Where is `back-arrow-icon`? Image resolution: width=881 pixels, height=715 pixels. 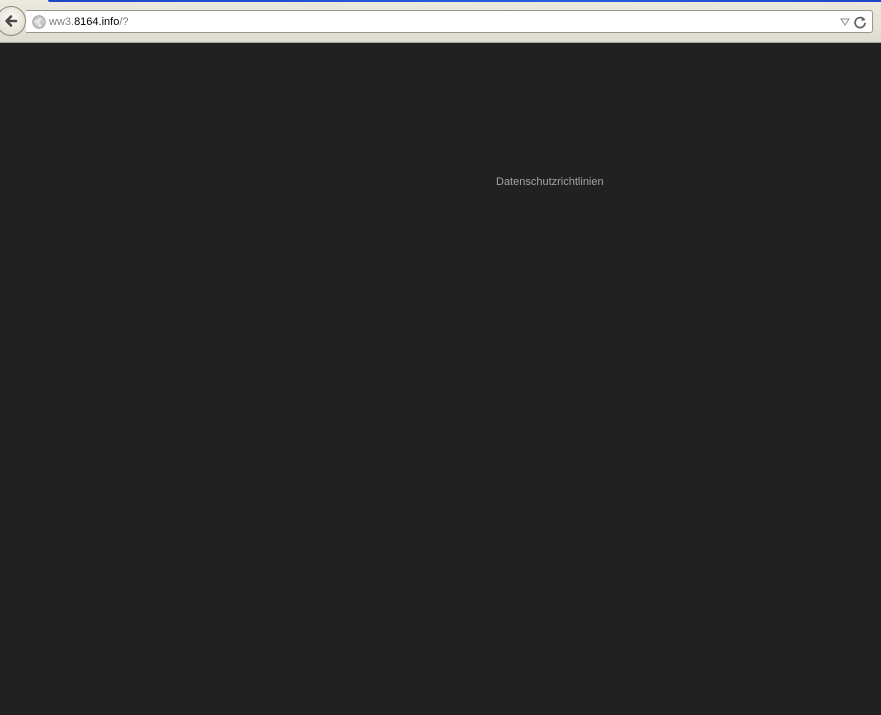 back-arrow-icon is located at coordinates (11, 21).